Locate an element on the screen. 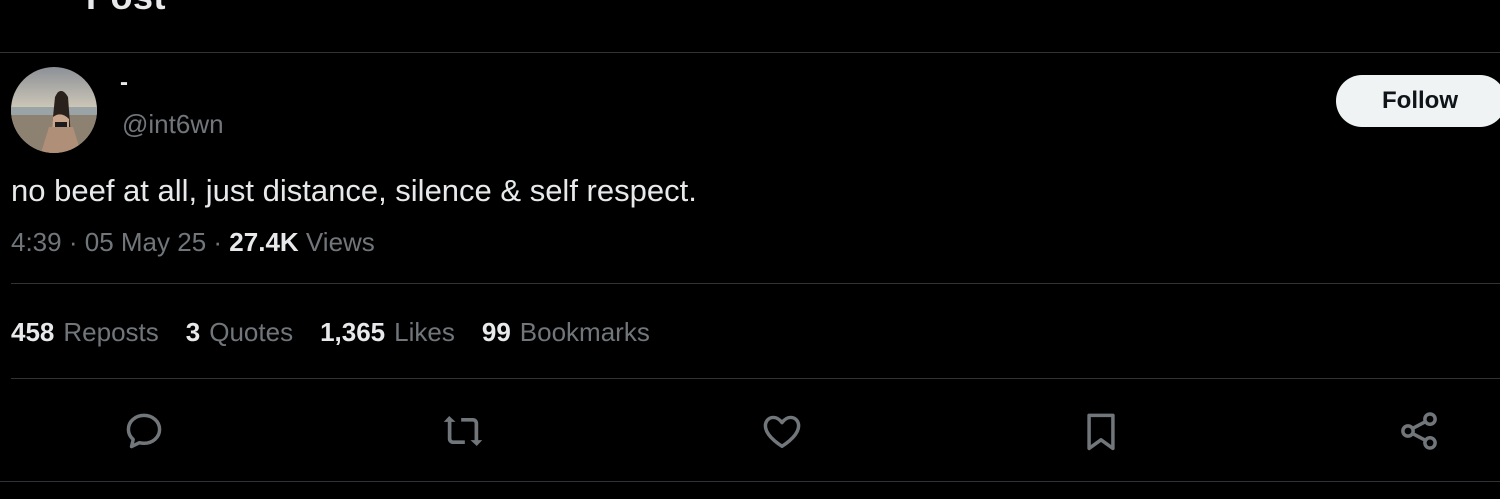 Image resolution: width=1500 pixels, height=499 pixels. share-button is located at coordinates (1419, 431).